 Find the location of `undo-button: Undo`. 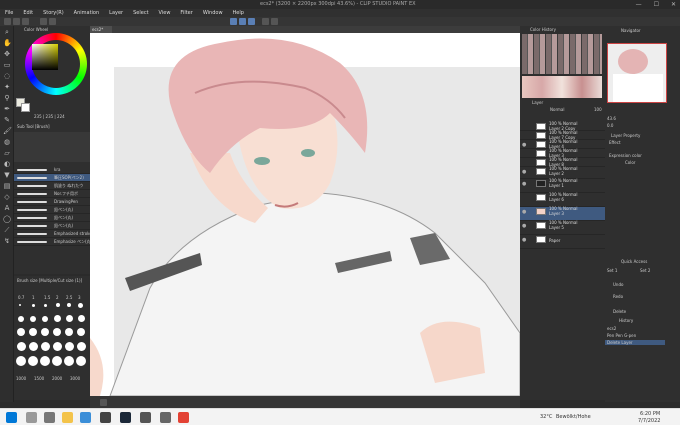

undo-button: Undo is located at coordinates (618, 284).